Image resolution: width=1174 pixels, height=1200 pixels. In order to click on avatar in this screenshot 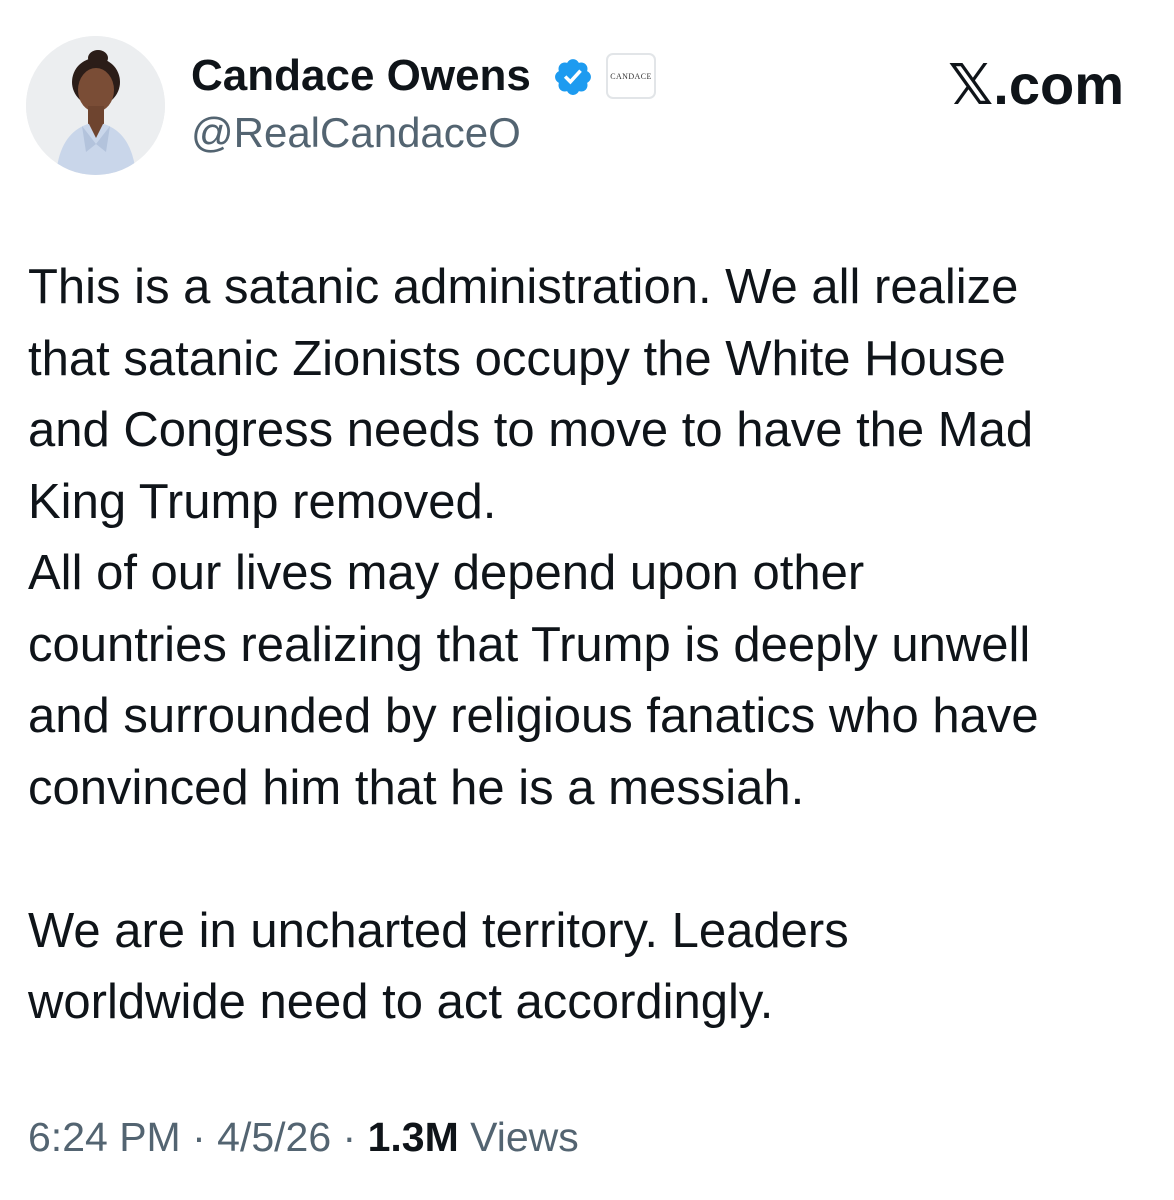, I will do `click(95, 105)`.